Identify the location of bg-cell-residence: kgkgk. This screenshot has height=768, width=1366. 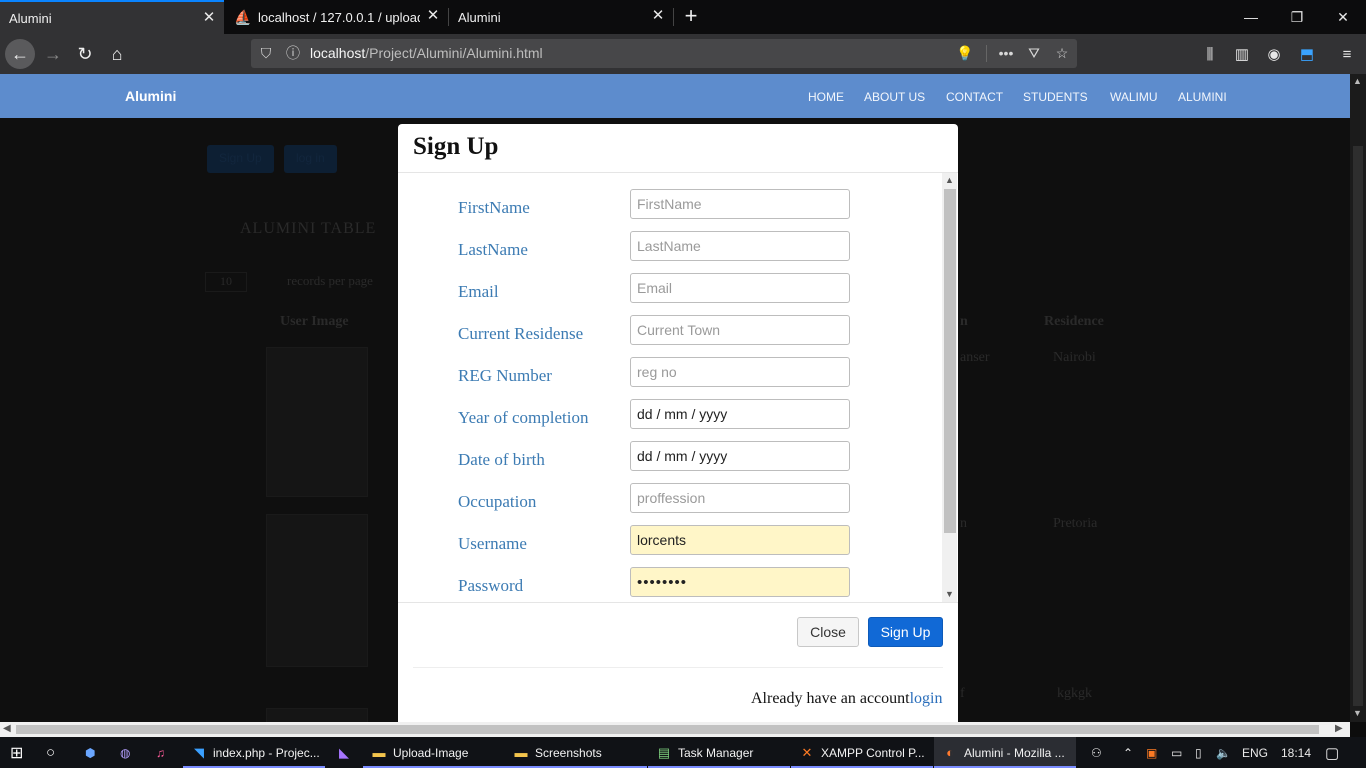
(1074, 693).